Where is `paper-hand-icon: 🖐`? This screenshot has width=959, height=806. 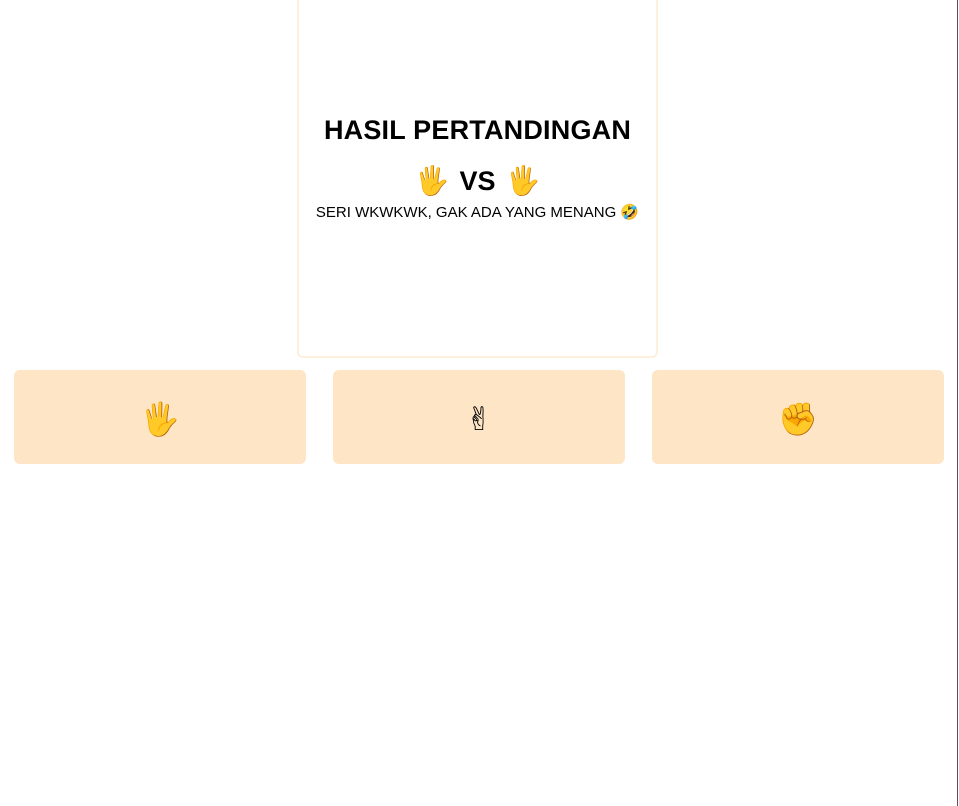
paper-hand-icon: 🖐 is located at coordinates (160, 419).